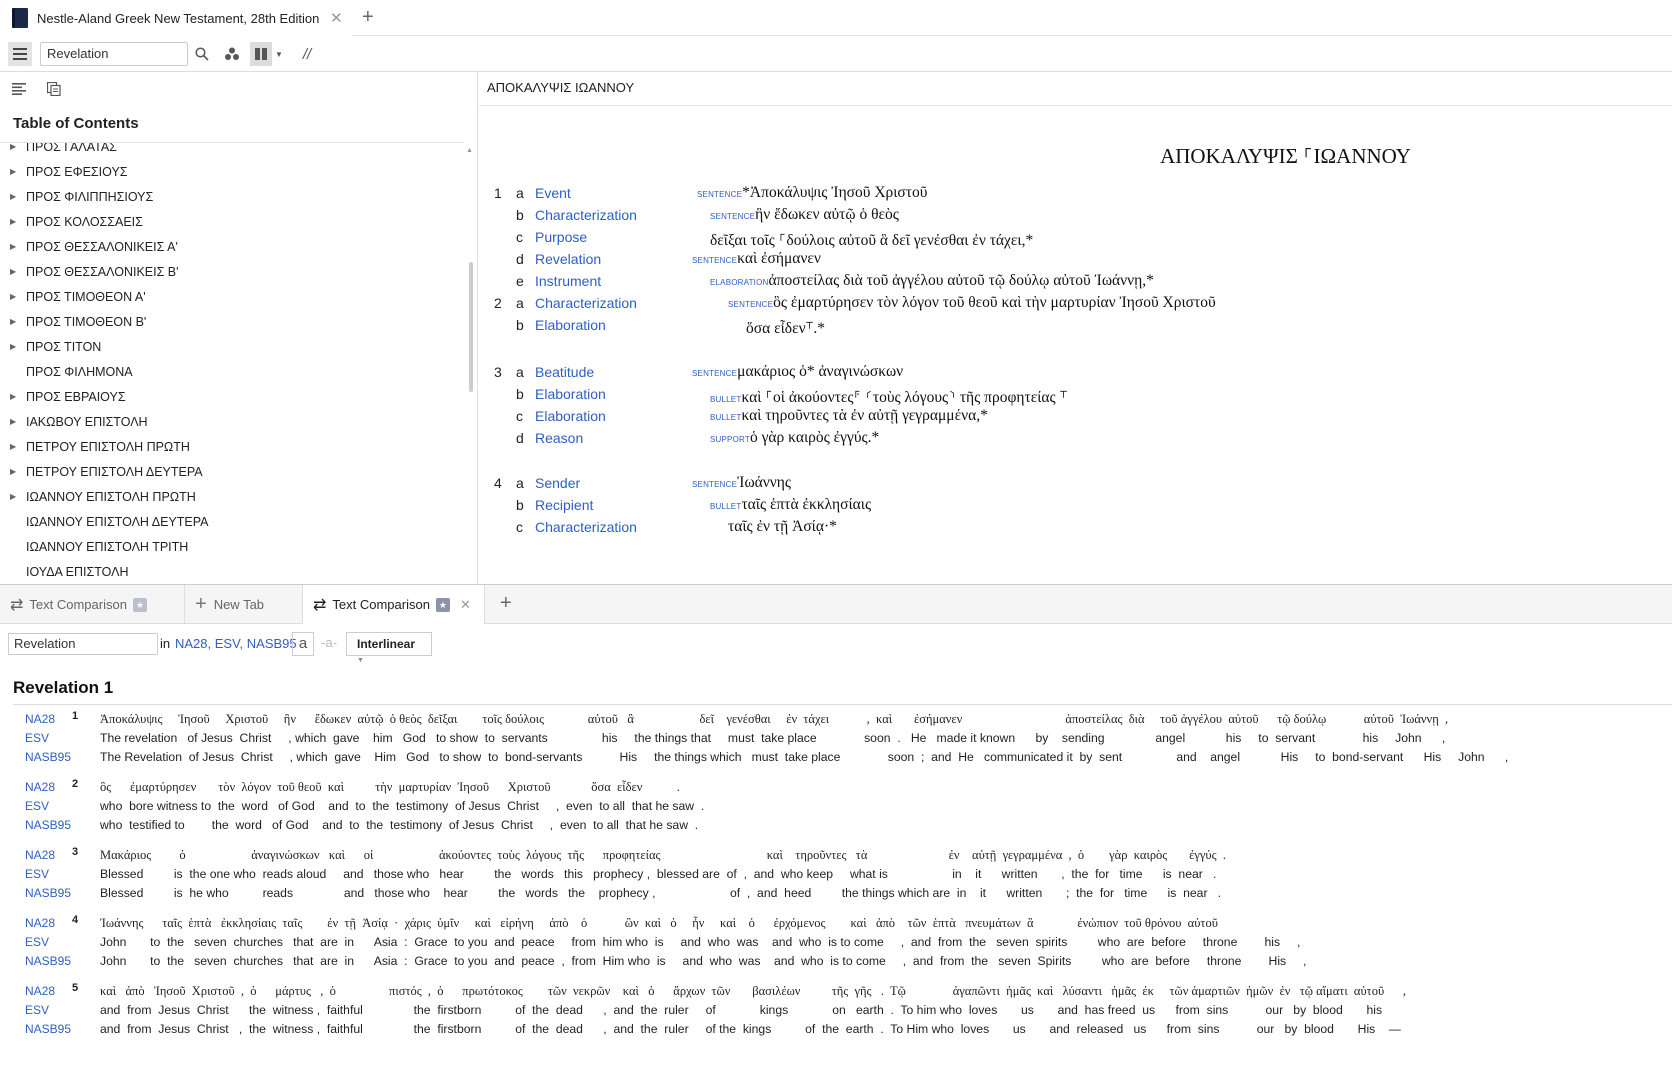  Describe the element at coordinates (232, 396) in the screenshot. I see `toc-item: ▶ ΠΡΟΣ ΕΒΡΑΙΟΥΣ` at that location.